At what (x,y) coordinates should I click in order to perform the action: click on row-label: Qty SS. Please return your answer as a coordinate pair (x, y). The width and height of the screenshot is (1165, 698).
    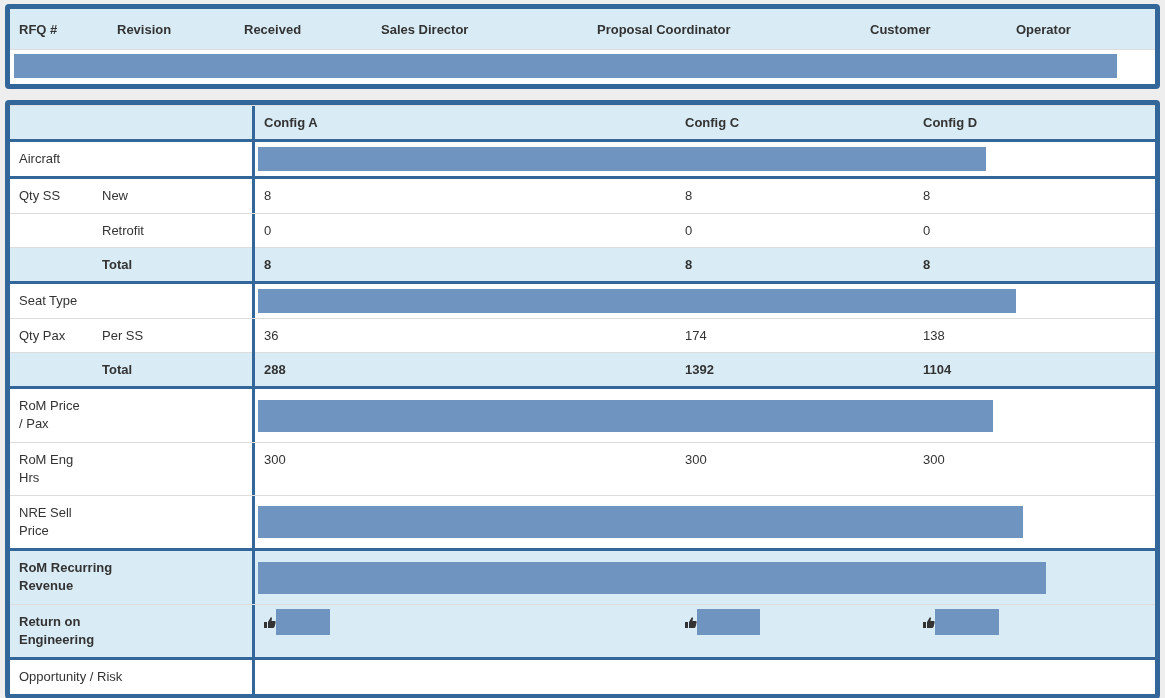
    Looking at the image, I should click on (40, 195).